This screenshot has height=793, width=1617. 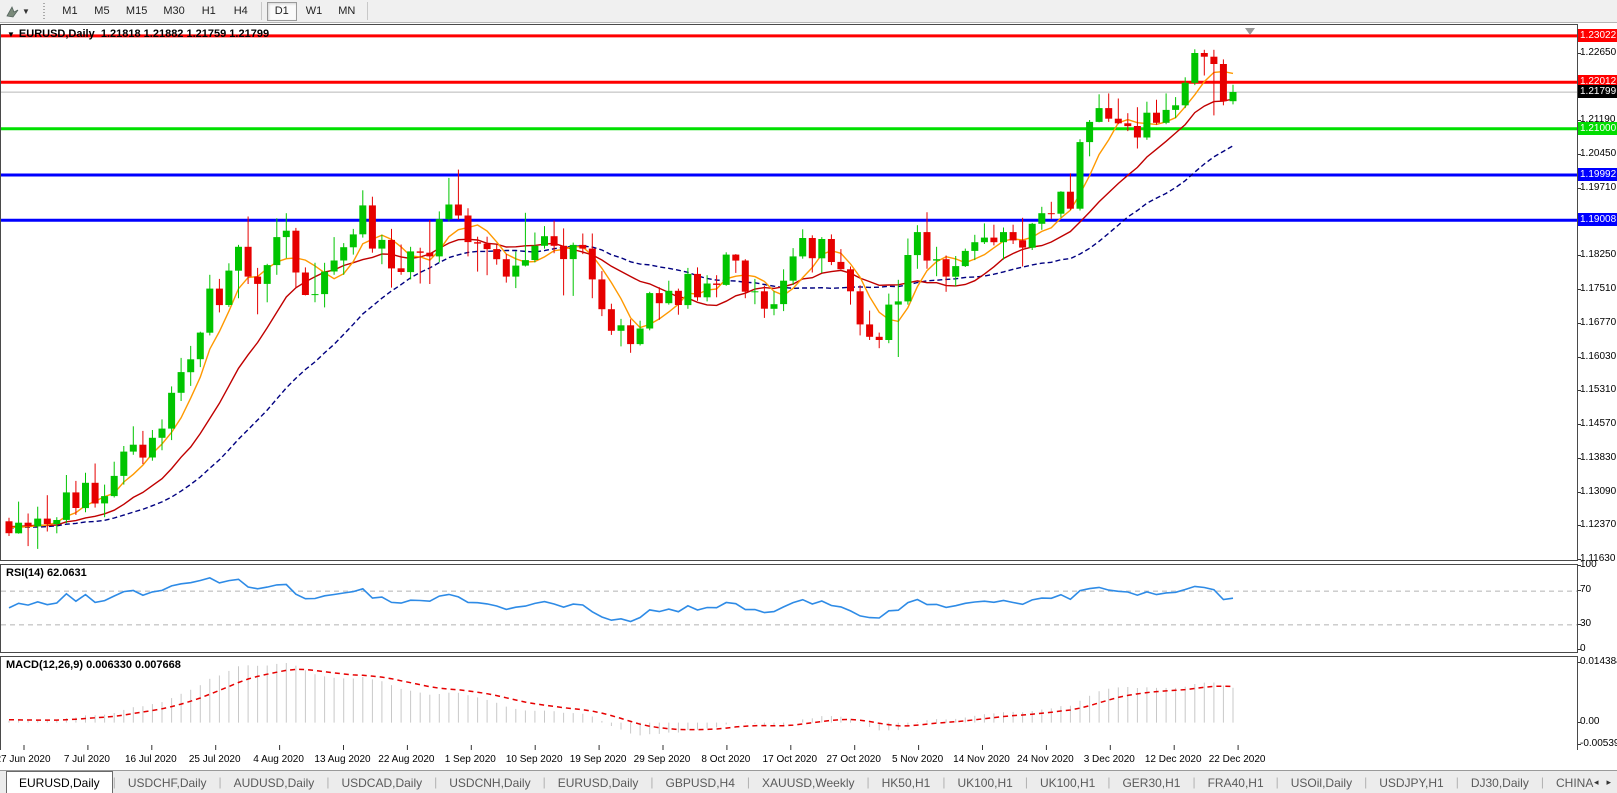 I want to click on price-tick-label: 1.22650, so click(x=1598, y=52).